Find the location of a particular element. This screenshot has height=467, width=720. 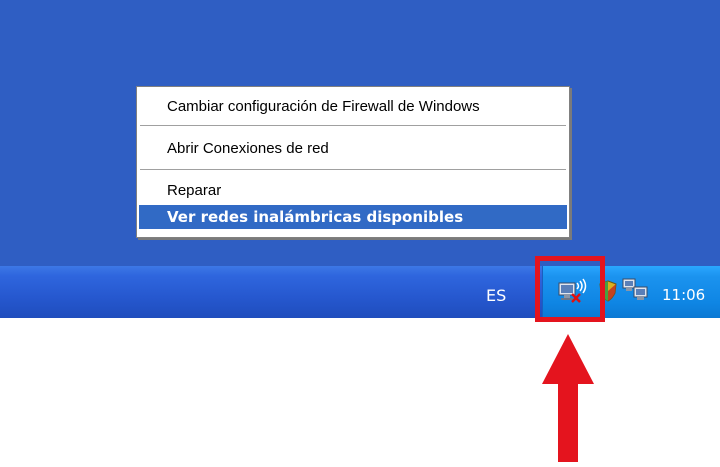

menu-item-repair: Reparar is located at coordinates (353, 191).